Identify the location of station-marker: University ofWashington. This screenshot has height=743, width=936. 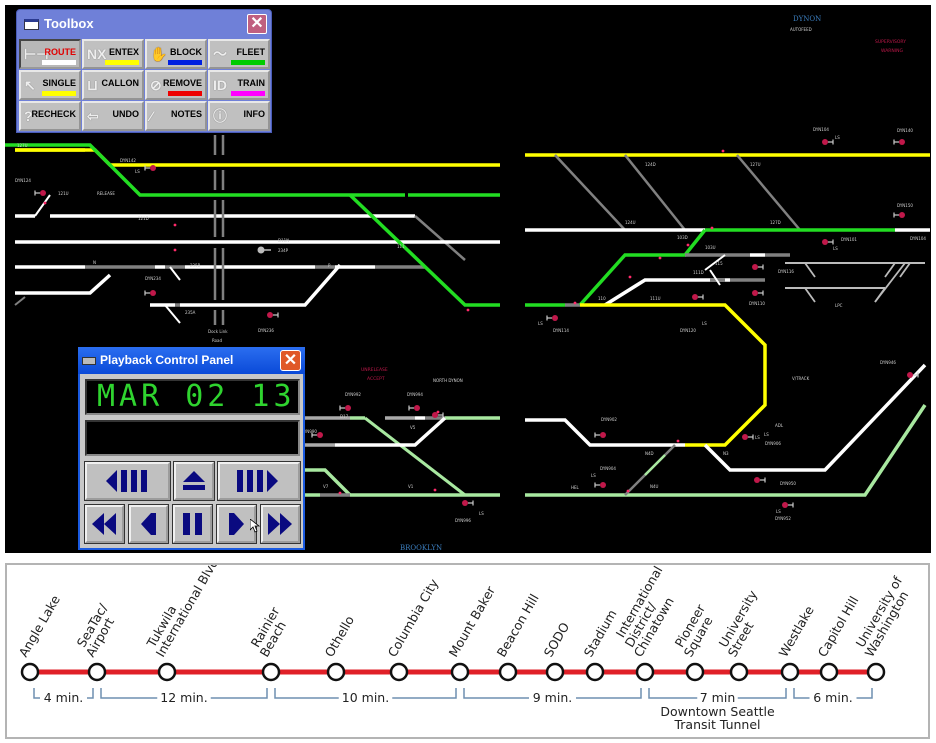
(882, 627).